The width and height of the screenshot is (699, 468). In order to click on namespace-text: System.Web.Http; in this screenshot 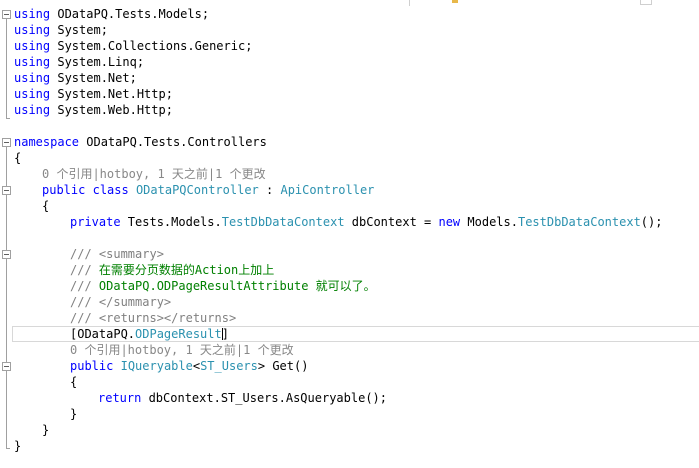, I will do `click(111, 110)`.